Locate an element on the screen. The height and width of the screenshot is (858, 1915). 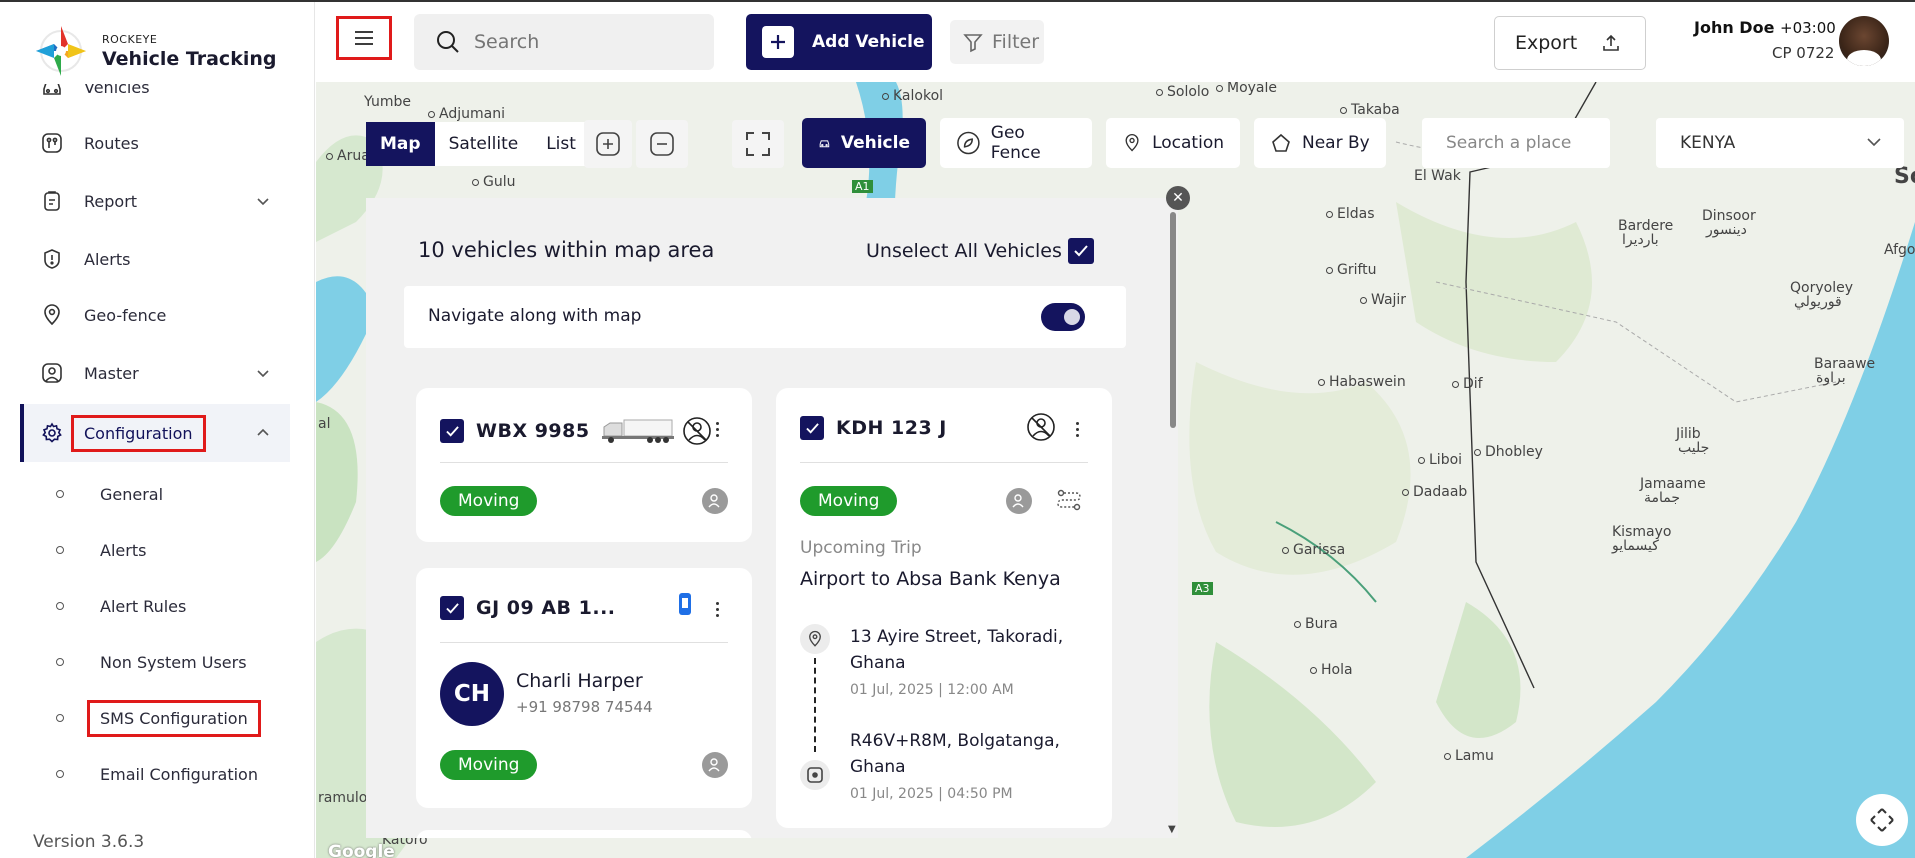
map-label: Afgo is located at coordinates (1899, 250).